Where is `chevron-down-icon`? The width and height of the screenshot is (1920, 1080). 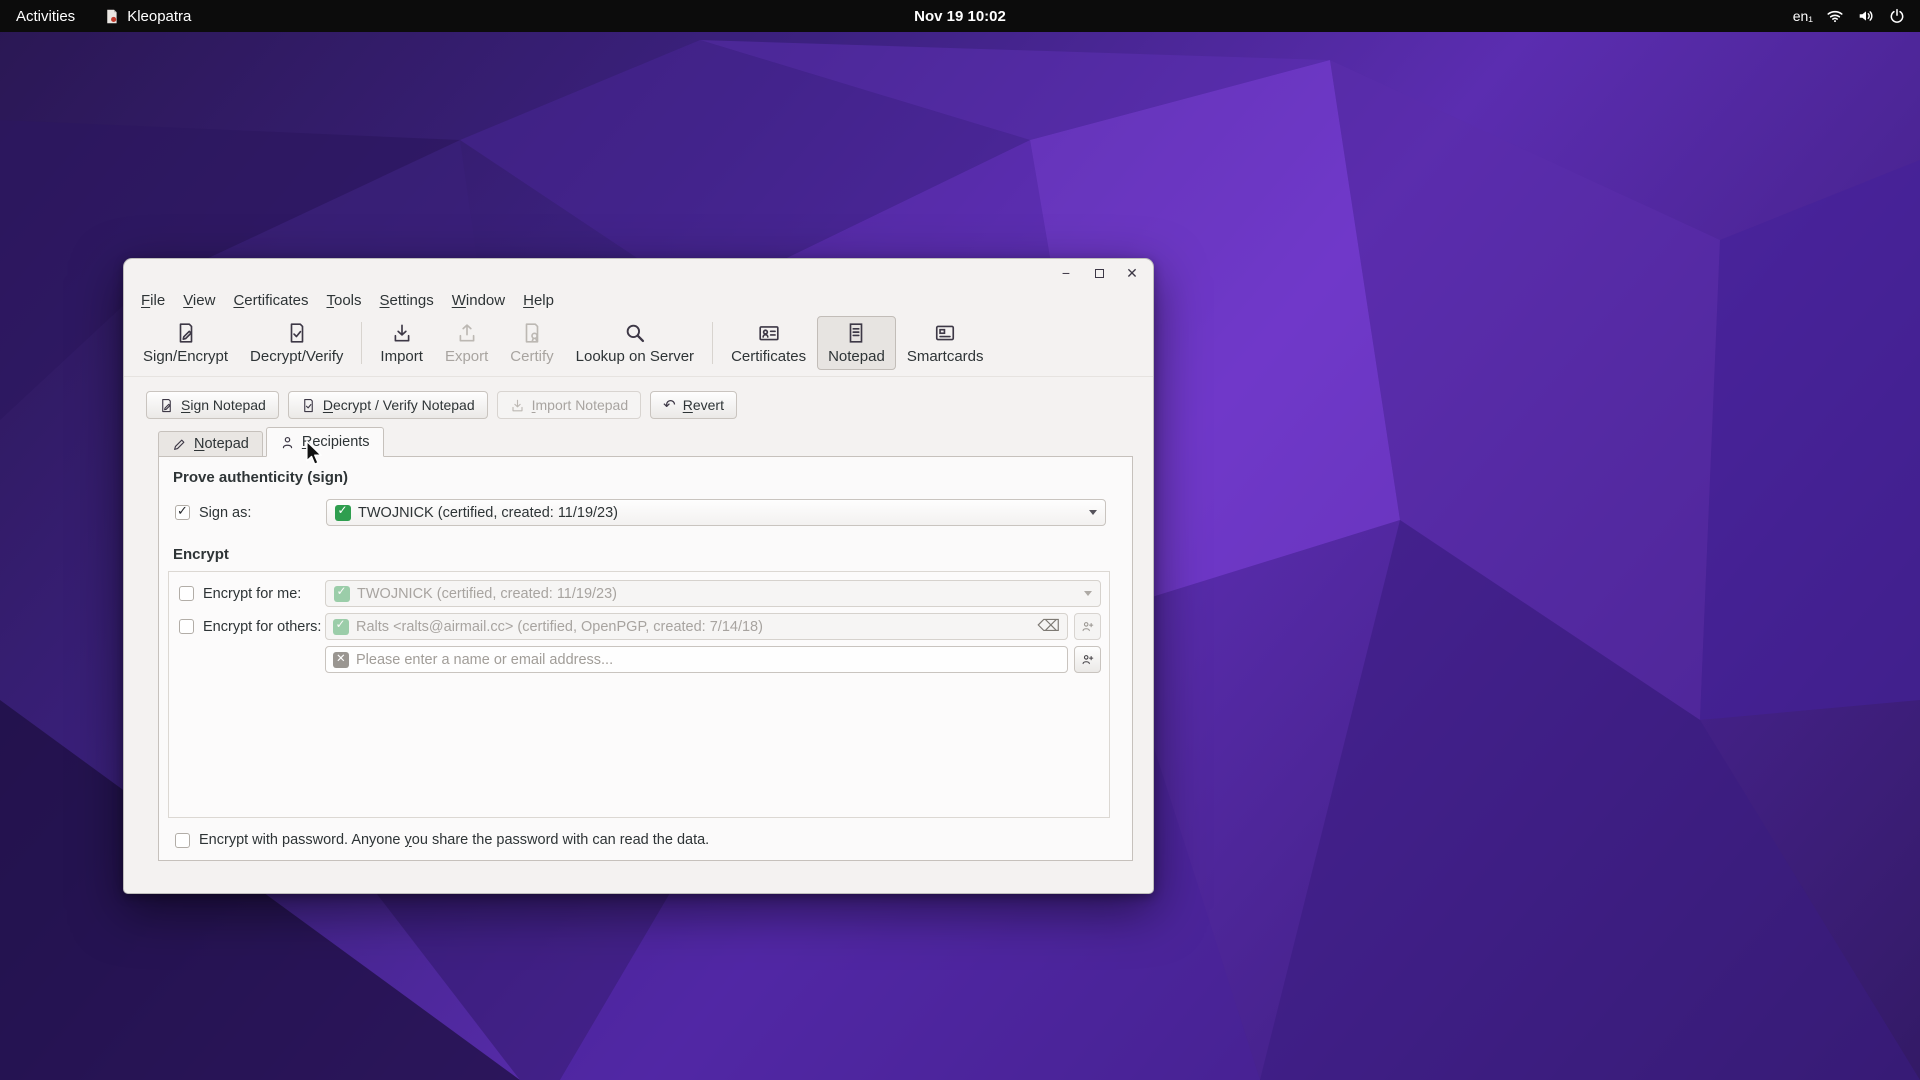 chevron-down-icon is located at coordinates (1088, 593).